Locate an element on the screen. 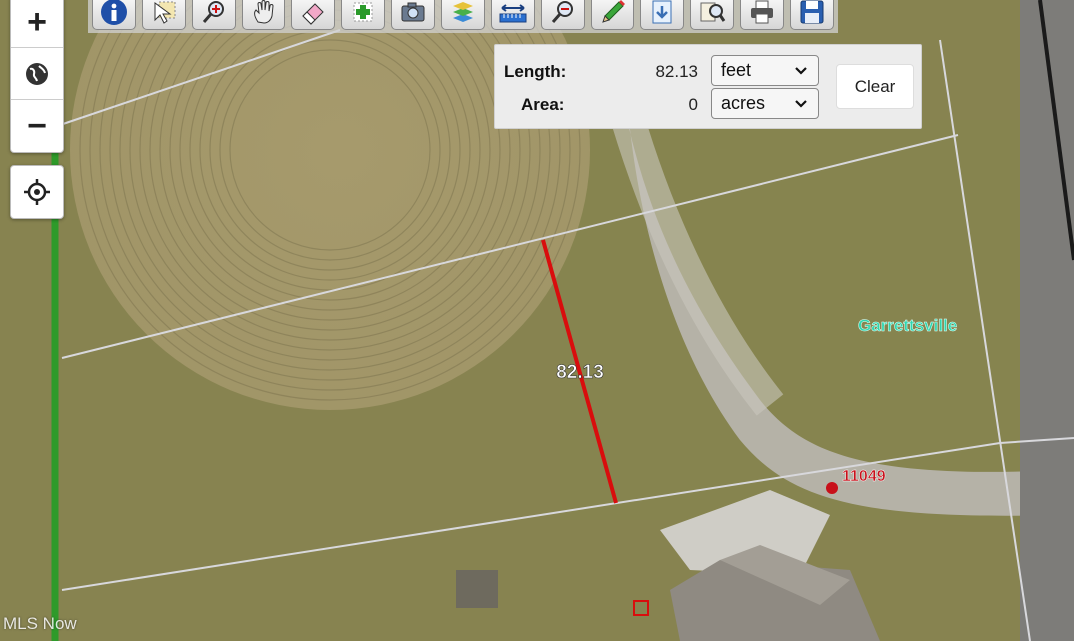  eraser-icon is located at coordinates (313, 14).